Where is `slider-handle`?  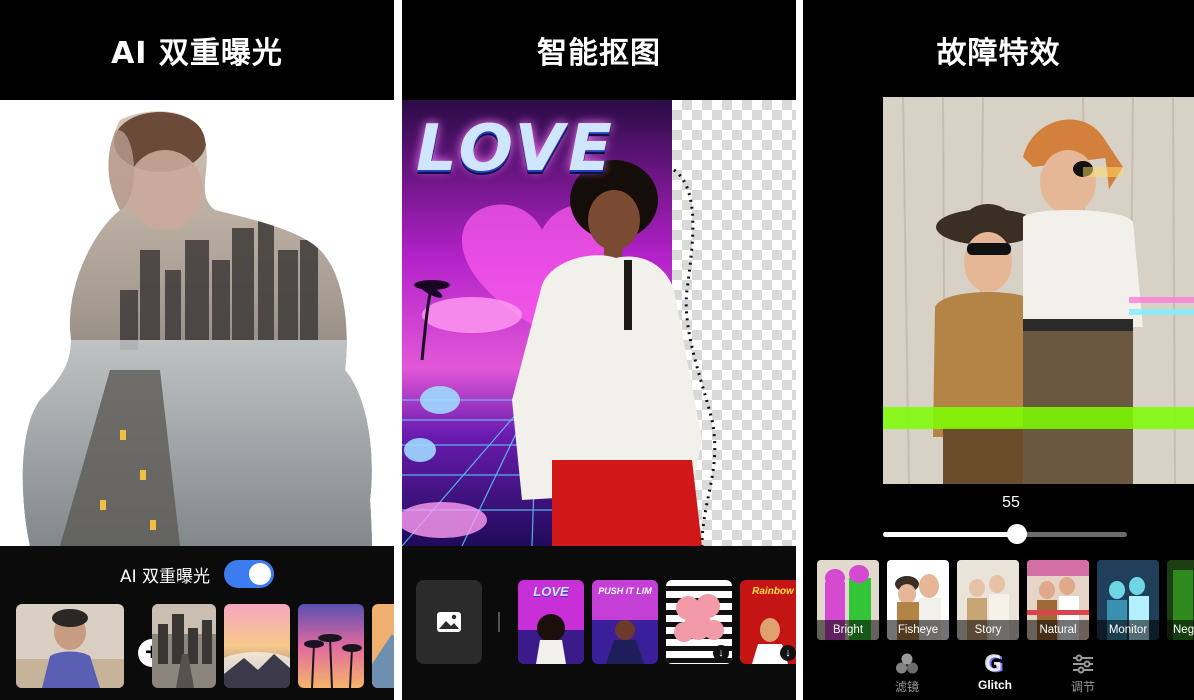
slider-handle is located at coordinates (1017, 534).